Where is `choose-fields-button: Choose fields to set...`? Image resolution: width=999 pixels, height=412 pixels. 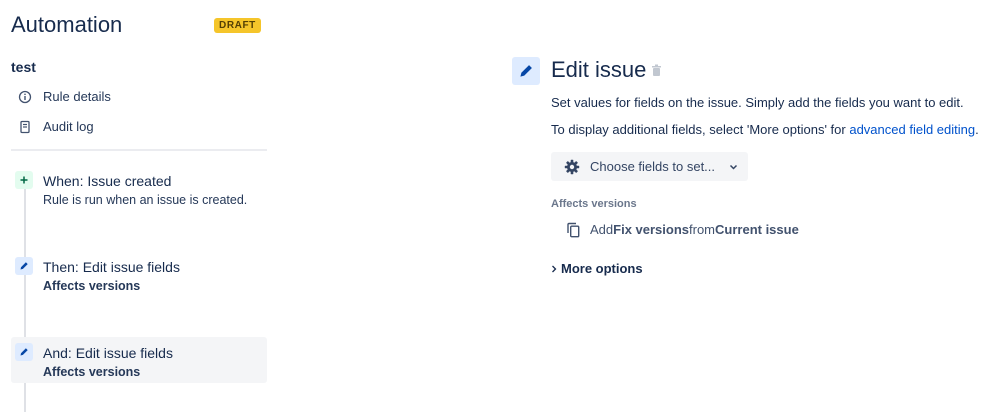
choose-fields-button: Choose fields to set... is located at coordinates (649, 166).